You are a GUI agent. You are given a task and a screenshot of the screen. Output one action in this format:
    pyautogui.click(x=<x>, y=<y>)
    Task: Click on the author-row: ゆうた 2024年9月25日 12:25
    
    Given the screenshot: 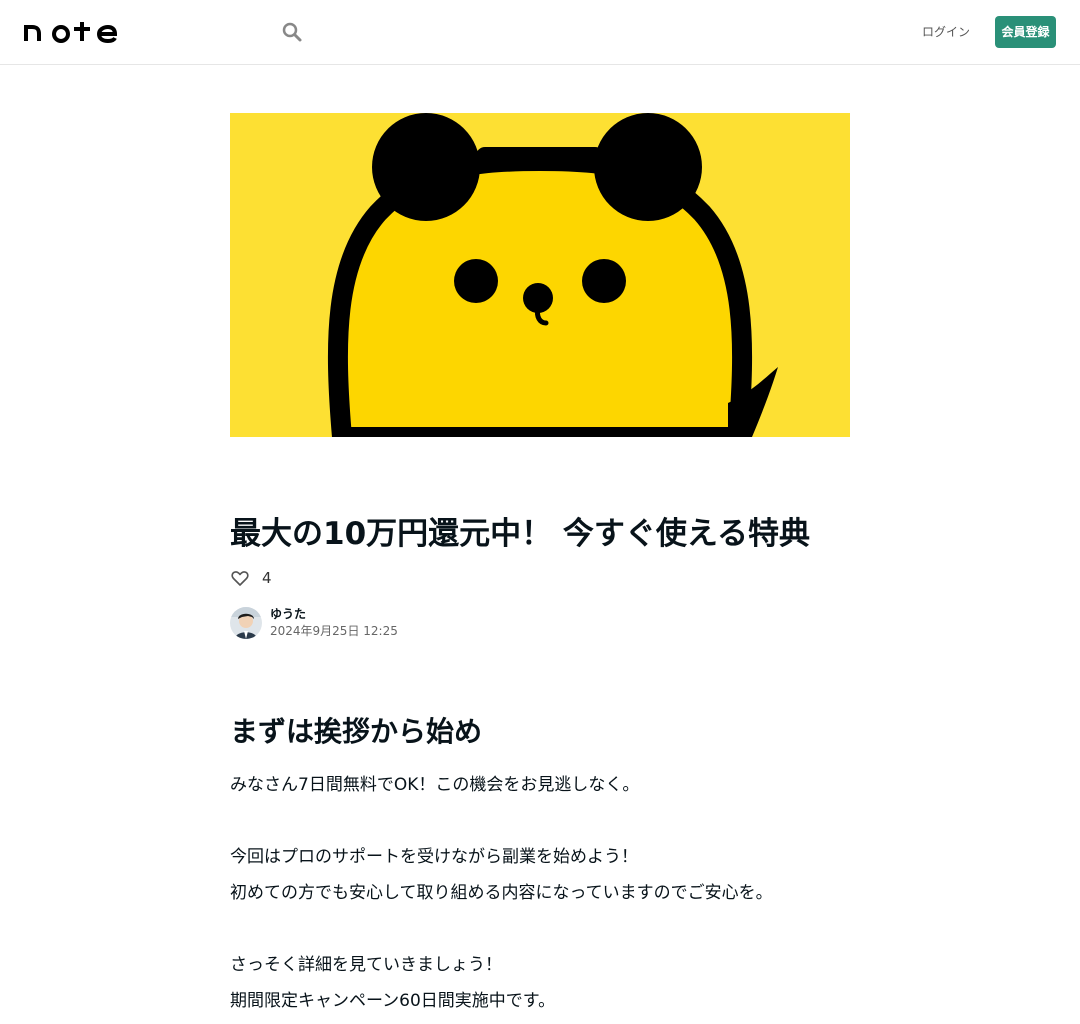 What is the action you would take?
    pyautogui.click(x=314, y=623)
    